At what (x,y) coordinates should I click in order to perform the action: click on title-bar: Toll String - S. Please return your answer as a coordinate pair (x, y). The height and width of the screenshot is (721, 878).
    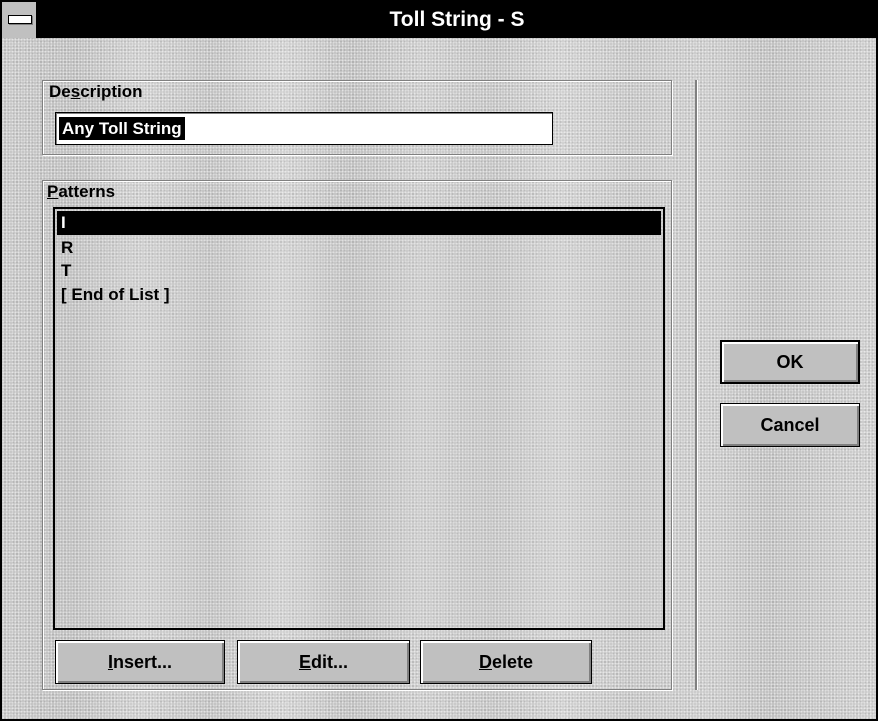
    Looking at the image, I should click on (439, 20).